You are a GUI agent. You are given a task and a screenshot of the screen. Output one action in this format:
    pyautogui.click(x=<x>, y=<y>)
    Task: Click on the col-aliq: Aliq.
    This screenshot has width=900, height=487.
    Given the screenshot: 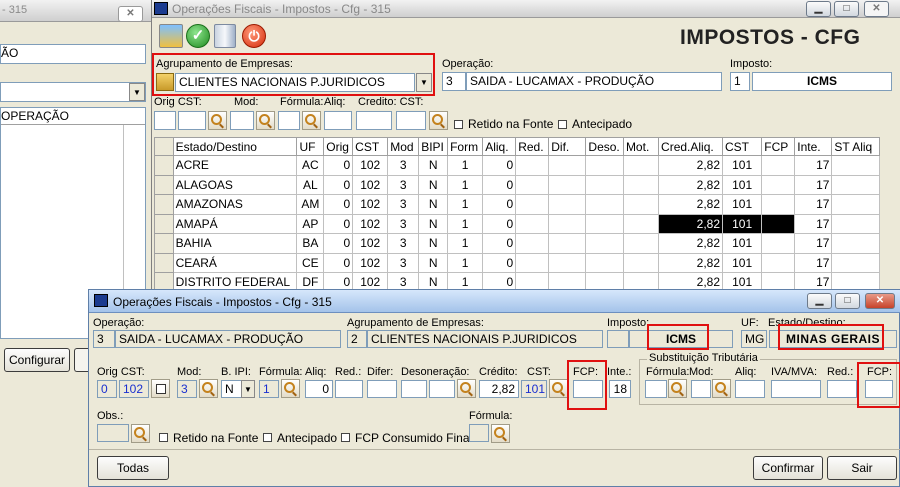 What is the action you would take?
    pyautogui.click(x=499, y=146)
    